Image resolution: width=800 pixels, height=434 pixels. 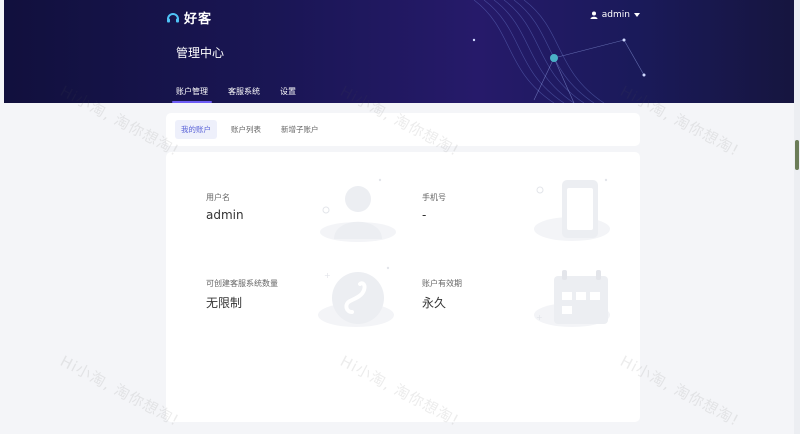 What do you see at coordinates (442, 283) in the screenshot?
I see `expiry-label: 账户有效期` at bounding box center [442, 283].